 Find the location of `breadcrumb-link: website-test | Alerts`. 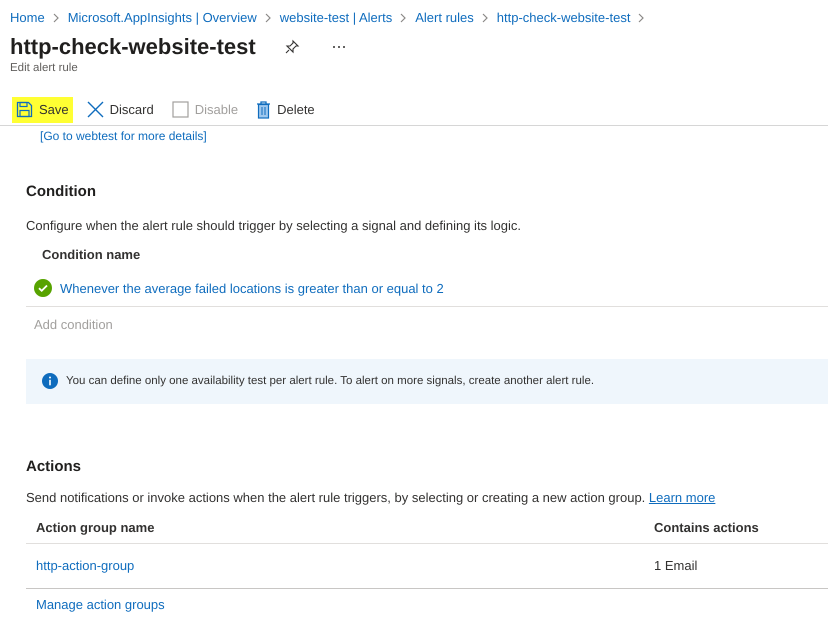

breadcrumb-link: website-test | Alerts is located at coordinates (336, 18).